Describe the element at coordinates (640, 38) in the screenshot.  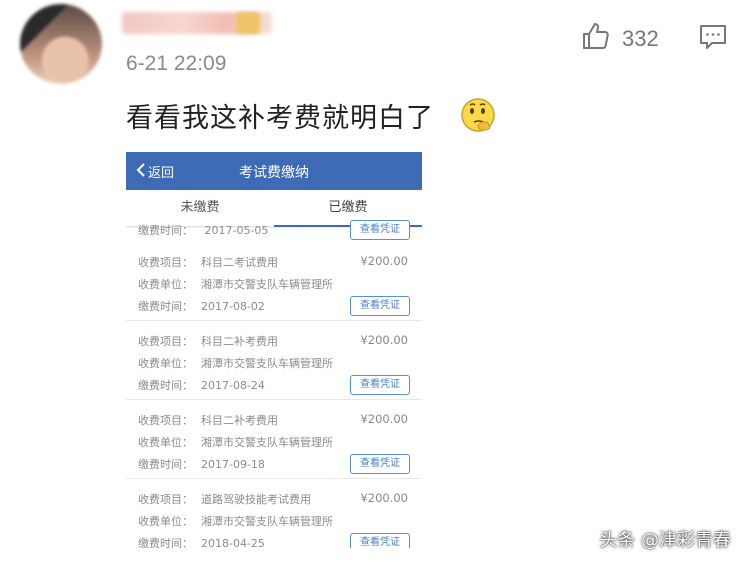
I see `like-count: 332` at that location.